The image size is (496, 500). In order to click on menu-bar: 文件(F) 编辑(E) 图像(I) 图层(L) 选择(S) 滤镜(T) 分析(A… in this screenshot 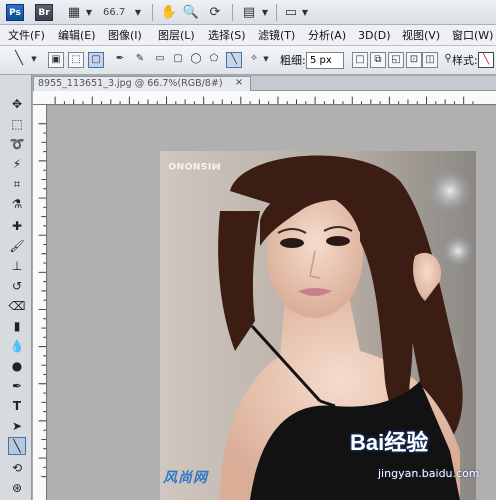, I will do `click(248, 35)`.